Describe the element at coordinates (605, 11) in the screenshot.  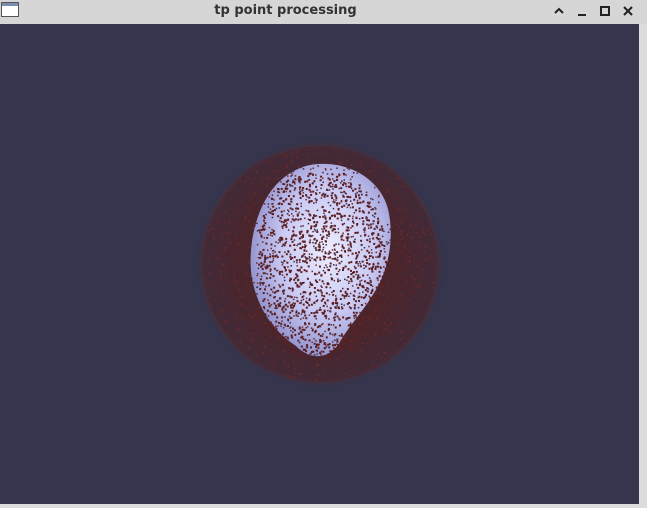
I see `maximize-button` at that location.